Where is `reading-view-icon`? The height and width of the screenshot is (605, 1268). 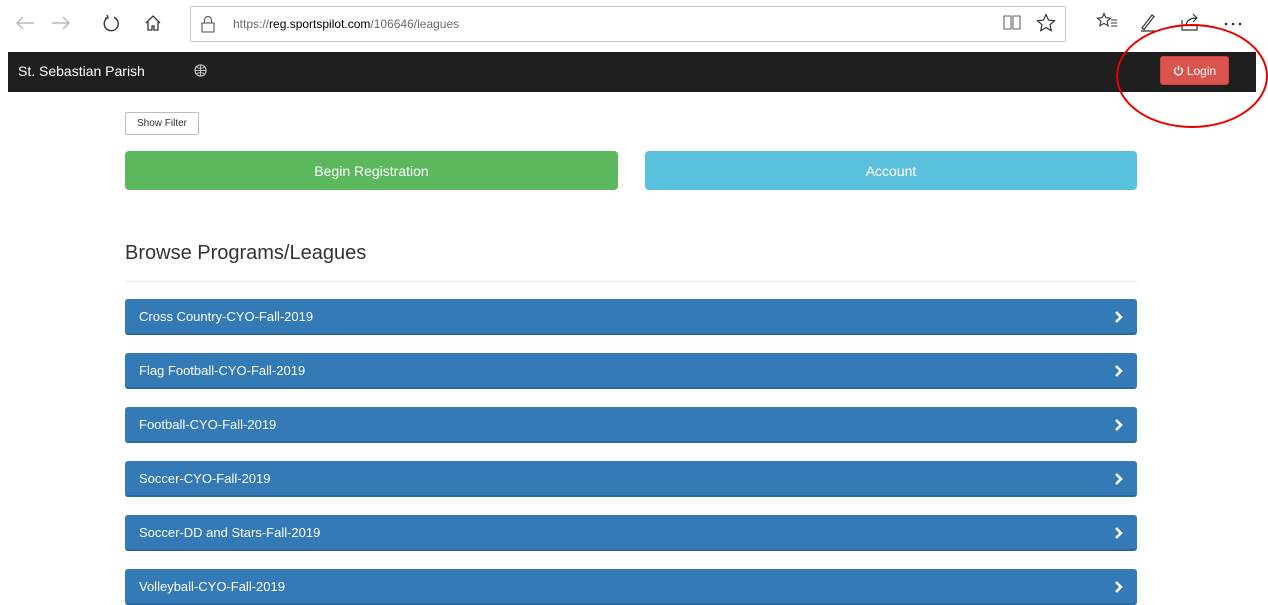 reading-view-icon is located at coordinates (1012, 24).